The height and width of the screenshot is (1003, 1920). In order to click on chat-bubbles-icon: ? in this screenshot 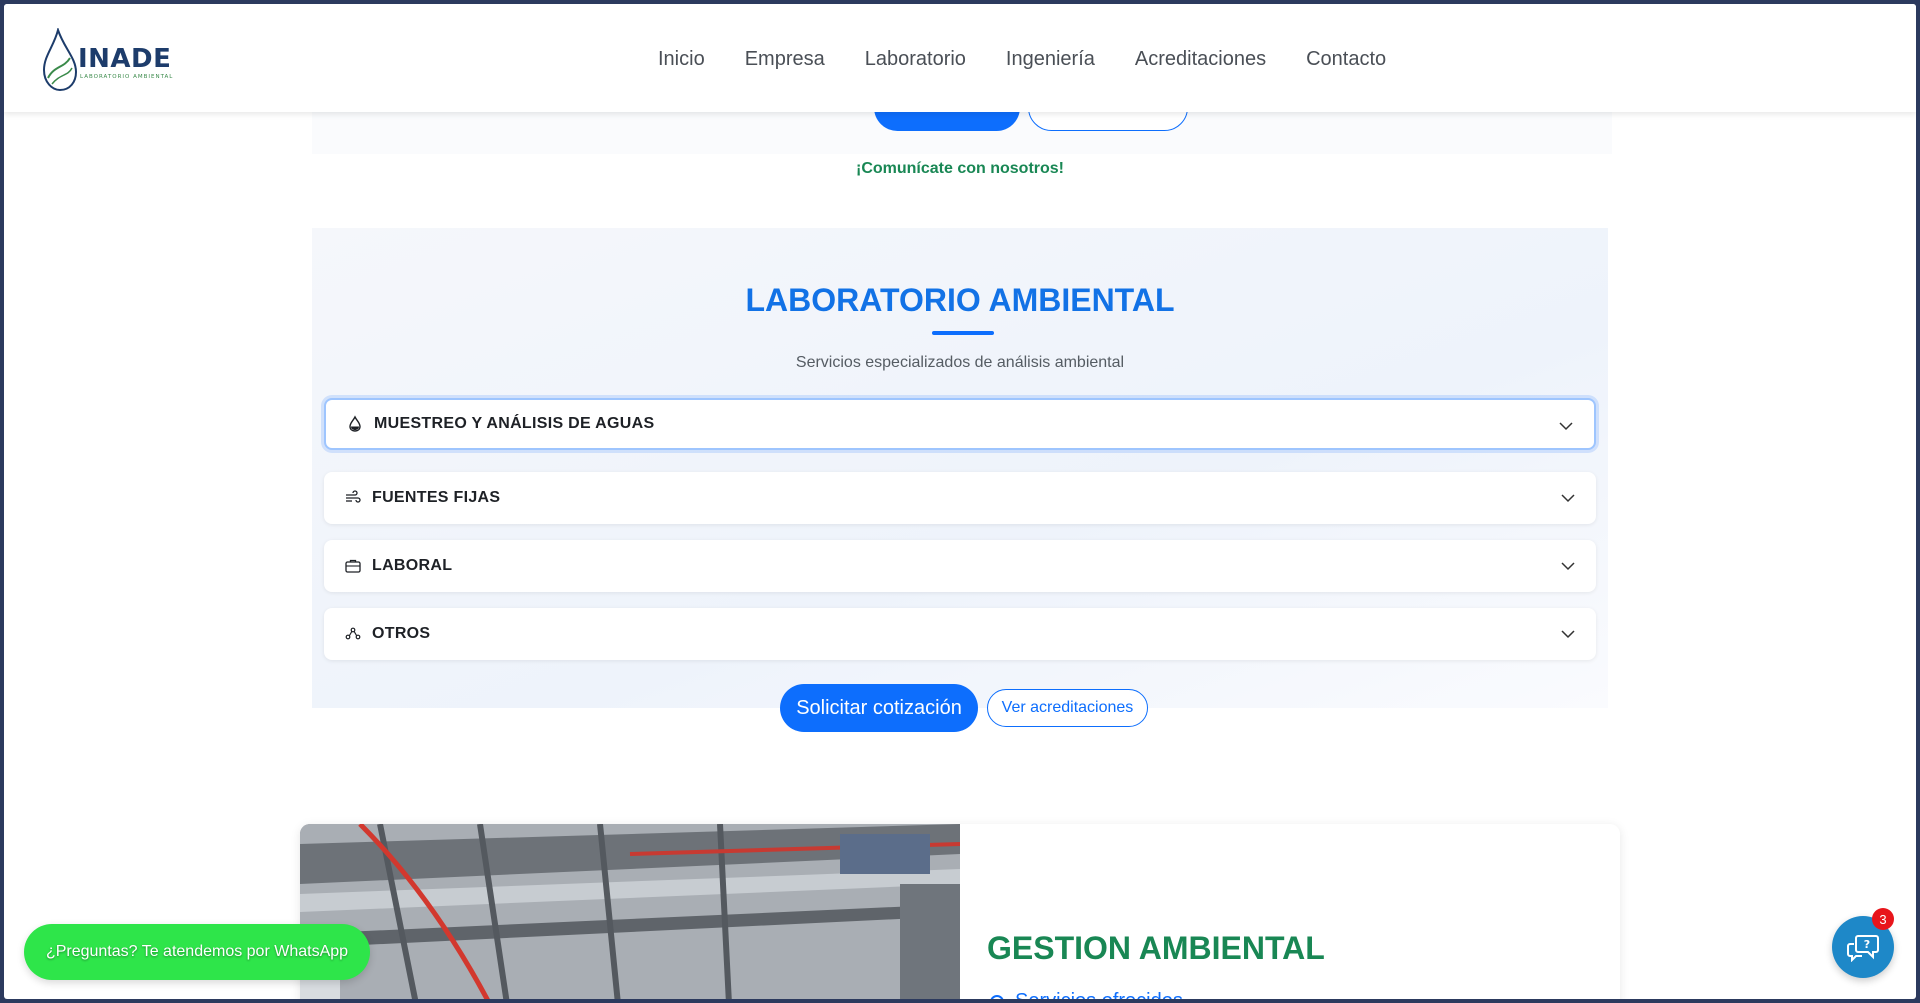, I will do `click(1863, 948)`.